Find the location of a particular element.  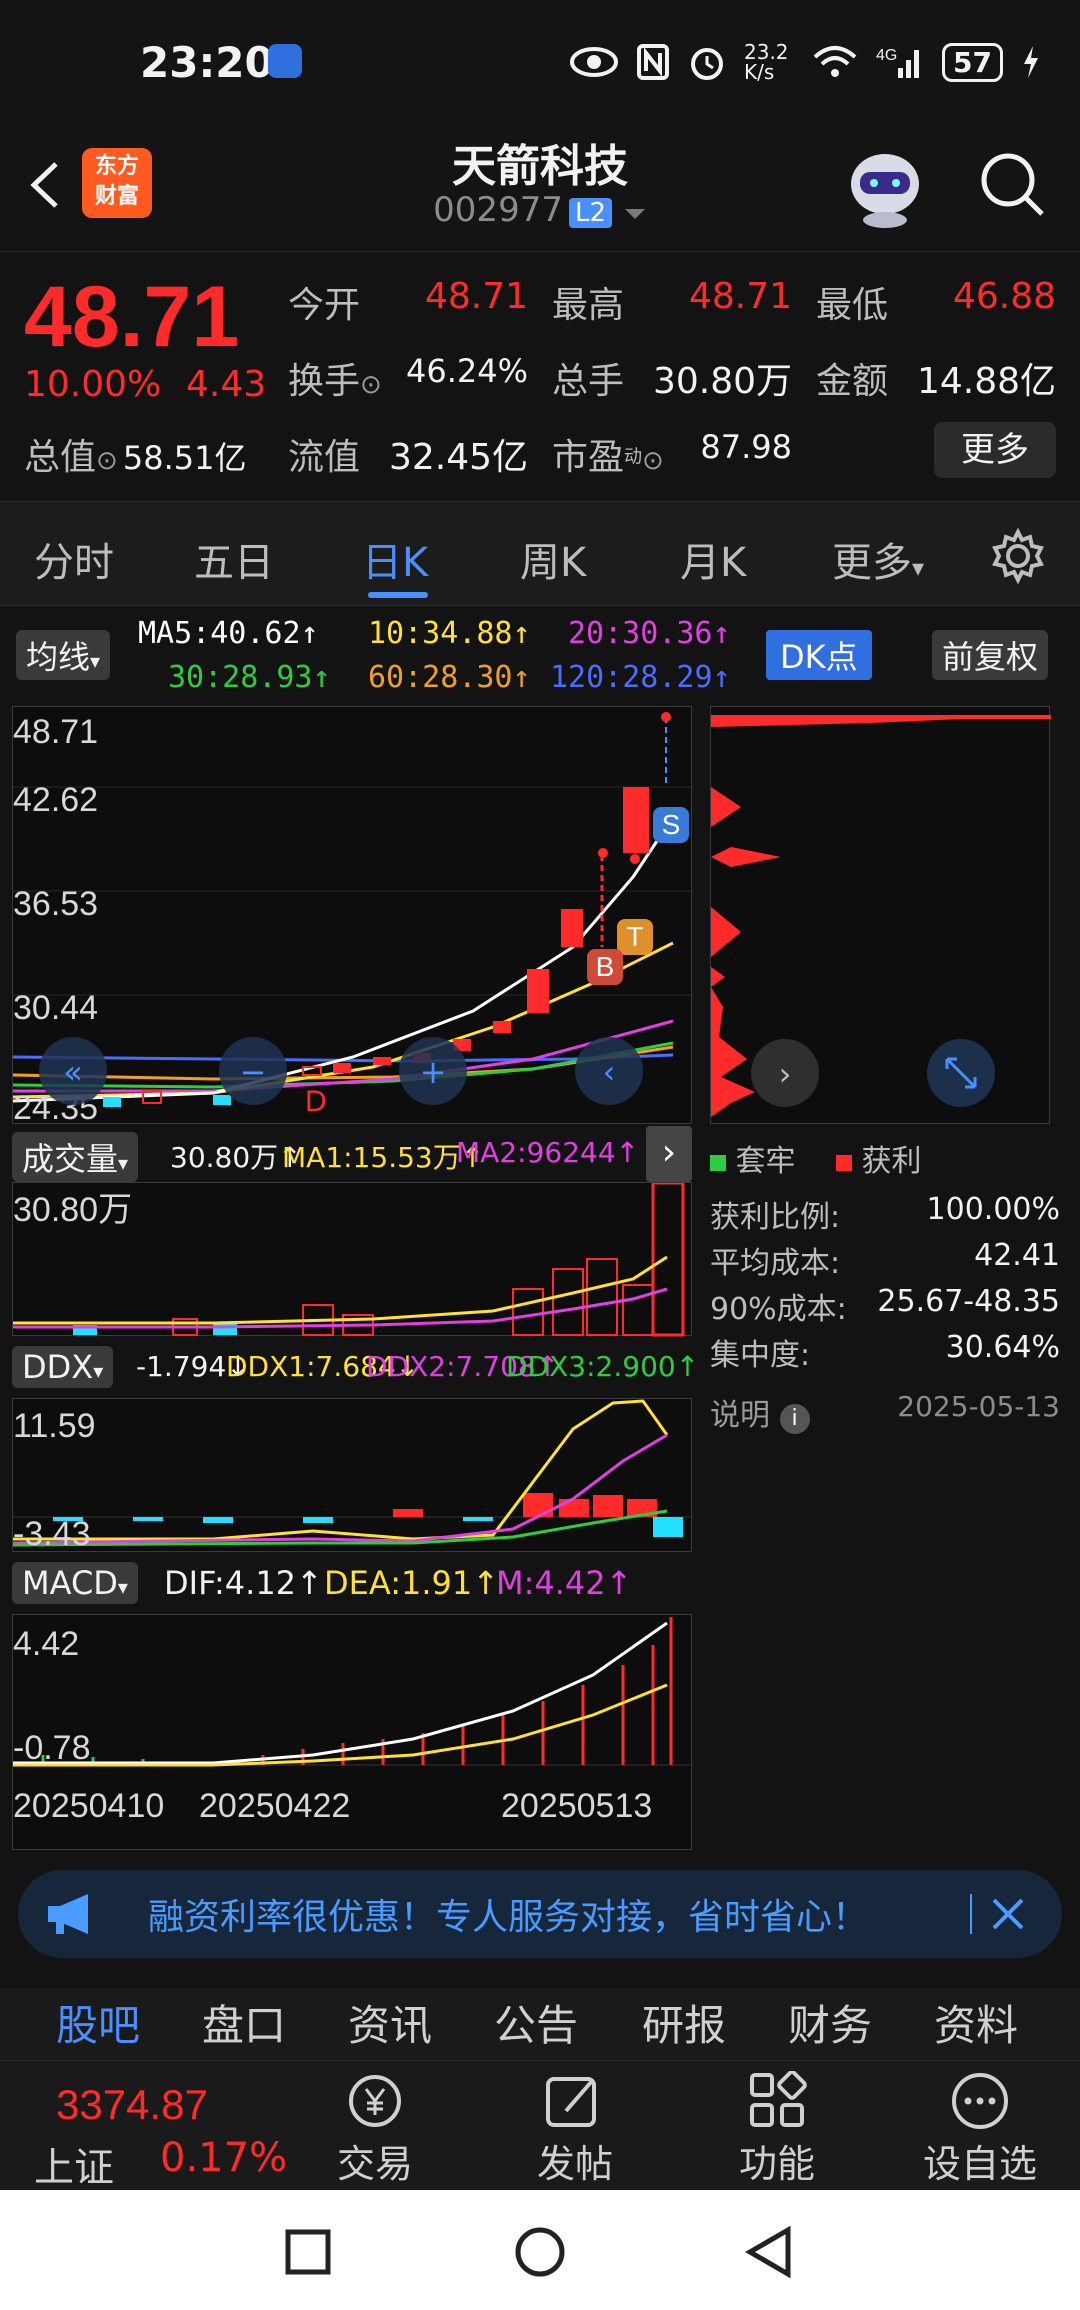

volume-selector: 成交量▾ is located at coordinates (75, 1157).